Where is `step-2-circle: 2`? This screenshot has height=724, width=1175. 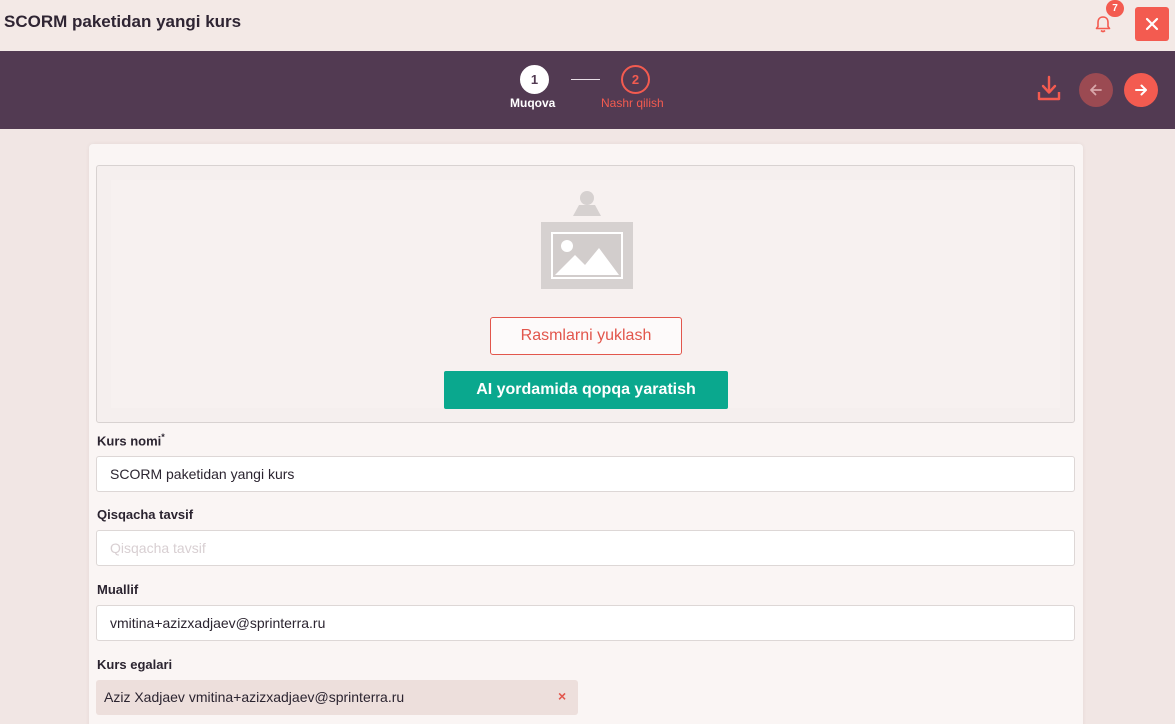 step-2-circle: 2 is located at coordinates (635, 79).